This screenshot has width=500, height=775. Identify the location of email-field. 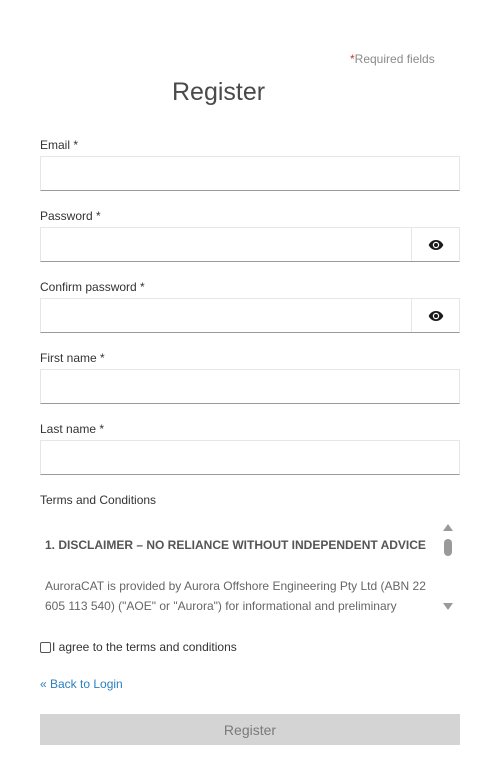
(250, 173).